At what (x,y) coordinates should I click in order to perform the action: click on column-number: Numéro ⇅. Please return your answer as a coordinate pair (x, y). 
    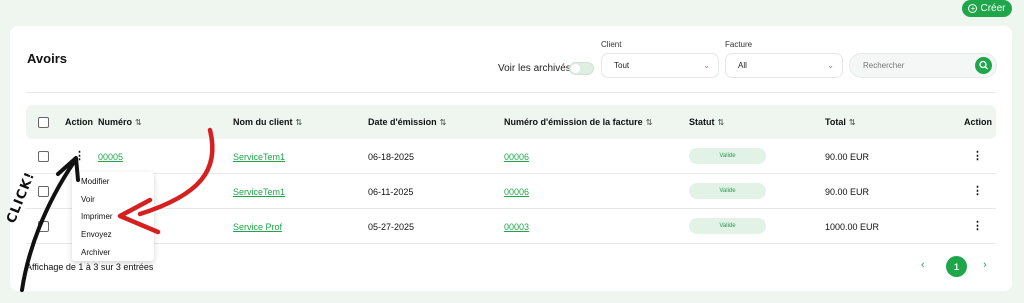
    Looking at the image, I should click on (120, 122).